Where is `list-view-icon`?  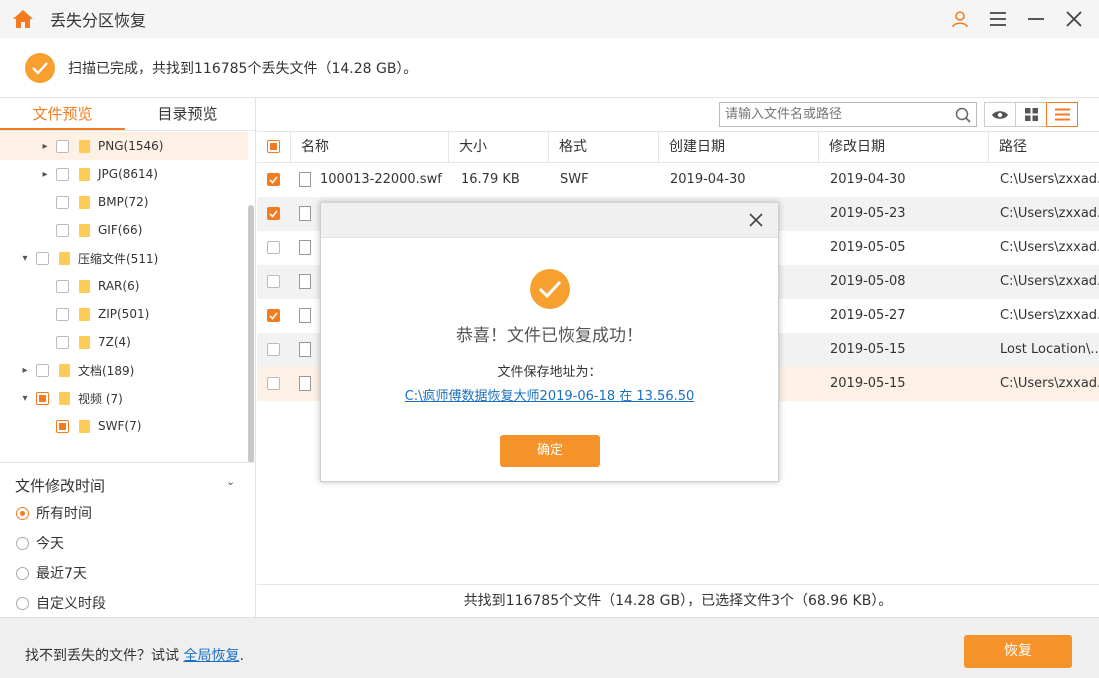 list-view-icon is located at coordinates (1062, 114).